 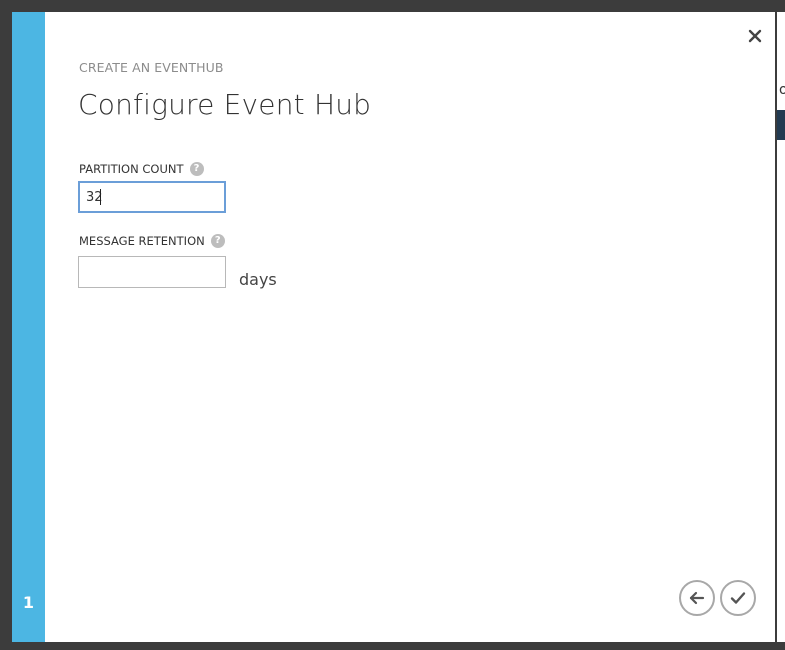 What do you see at coordinates (100, 197) in the screenshot?
I see `text-caret` at bounding box center [100, 197].